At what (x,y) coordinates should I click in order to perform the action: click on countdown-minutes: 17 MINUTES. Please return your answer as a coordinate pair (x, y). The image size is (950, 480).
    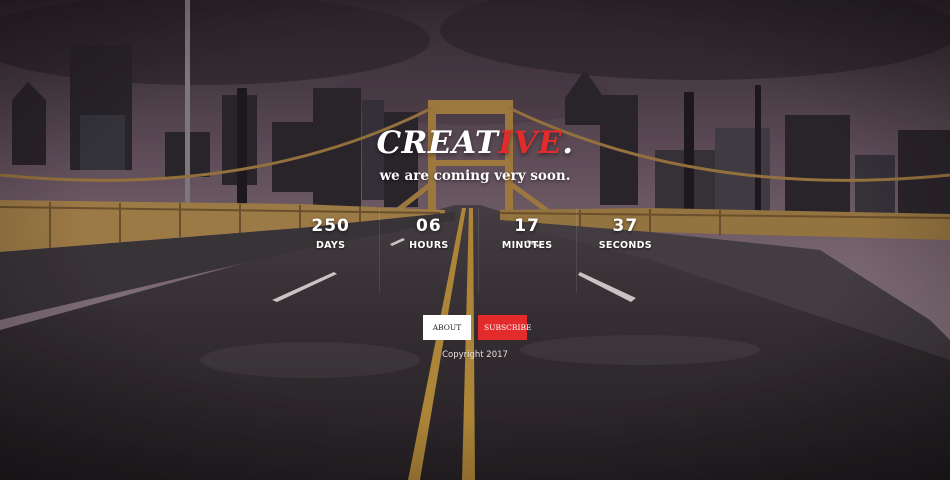
    Looking at the image, I should click on (528, 250).